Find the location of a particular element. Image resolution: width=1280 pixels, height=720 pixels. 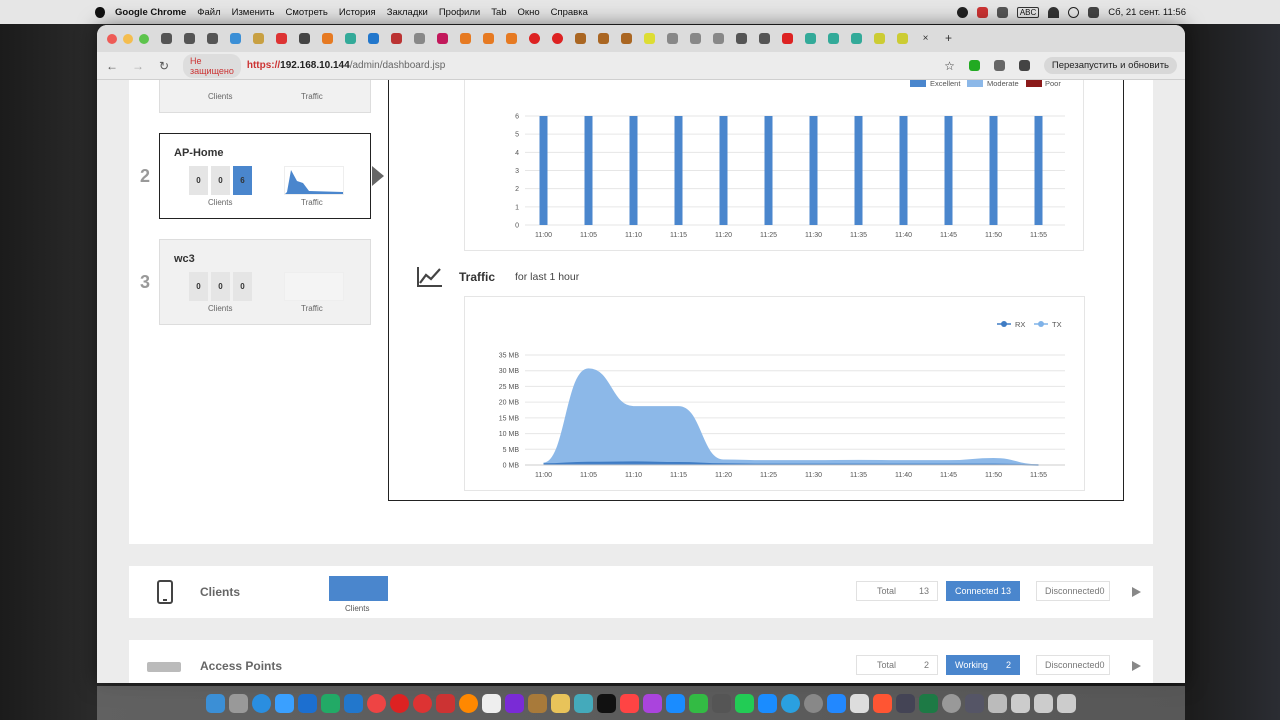

menu-window: Окно is located at coordinates (529, 12).